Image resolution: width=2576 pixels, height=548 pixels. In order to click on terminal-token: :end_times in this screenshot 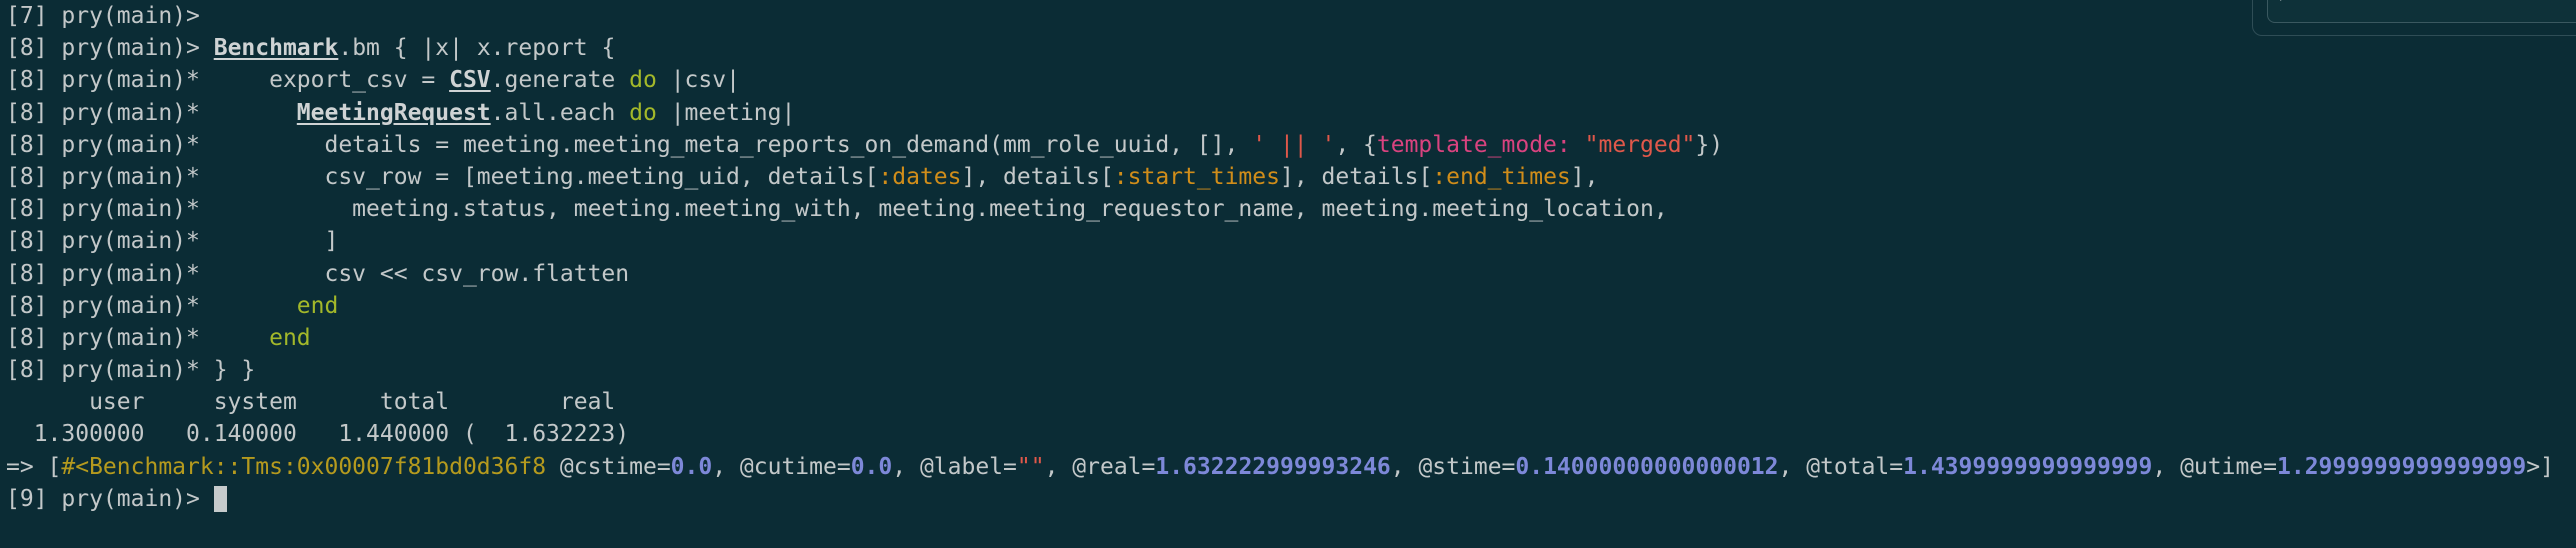, I will do `click(1501, 176)`.